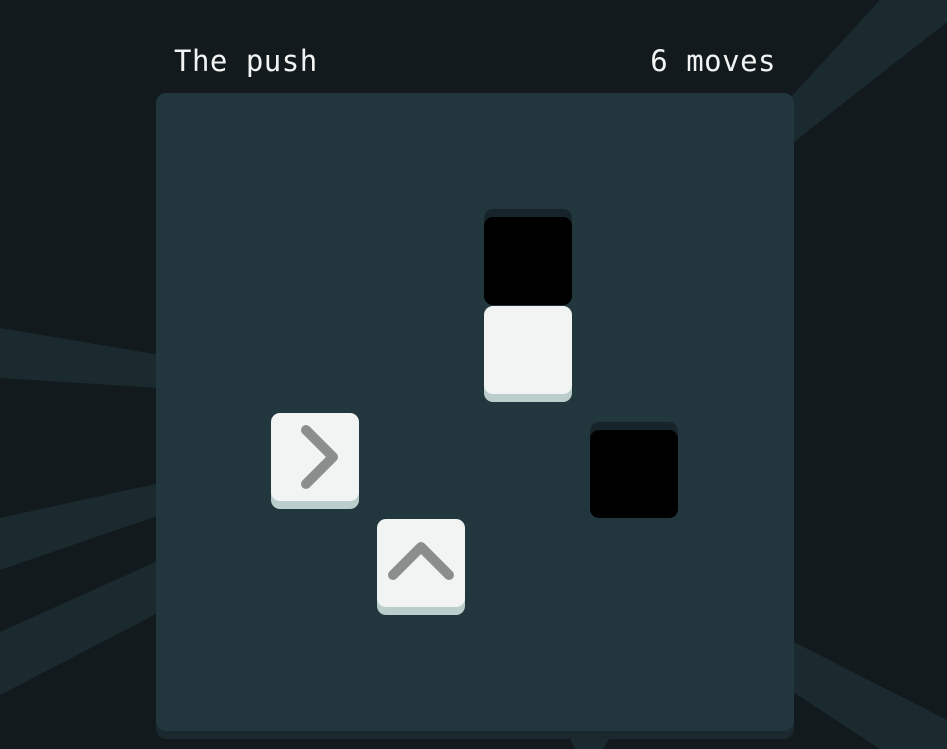  I want to click on push-right-block-tile, so click(315, 457).